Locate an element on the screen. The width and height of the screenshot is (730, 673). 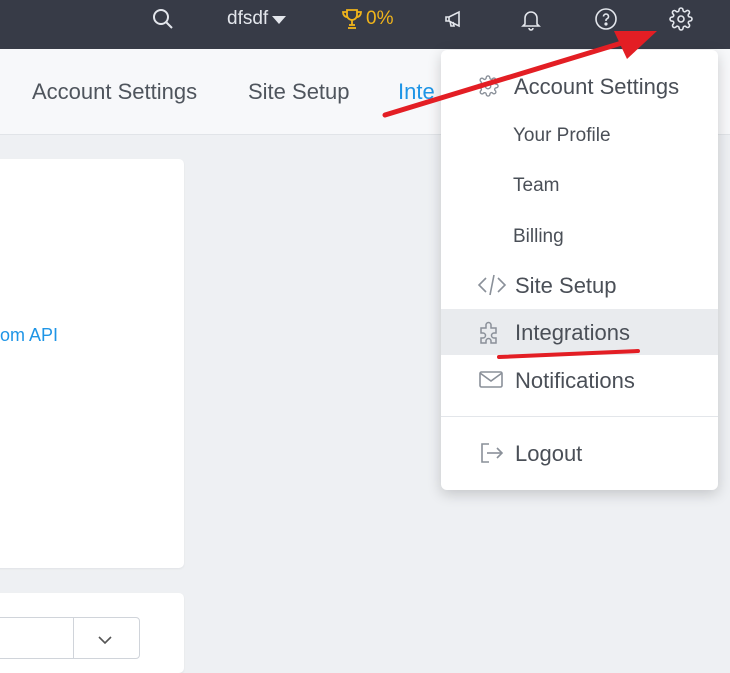
progress-indicator: 0% is located at coordinates (366, 19).